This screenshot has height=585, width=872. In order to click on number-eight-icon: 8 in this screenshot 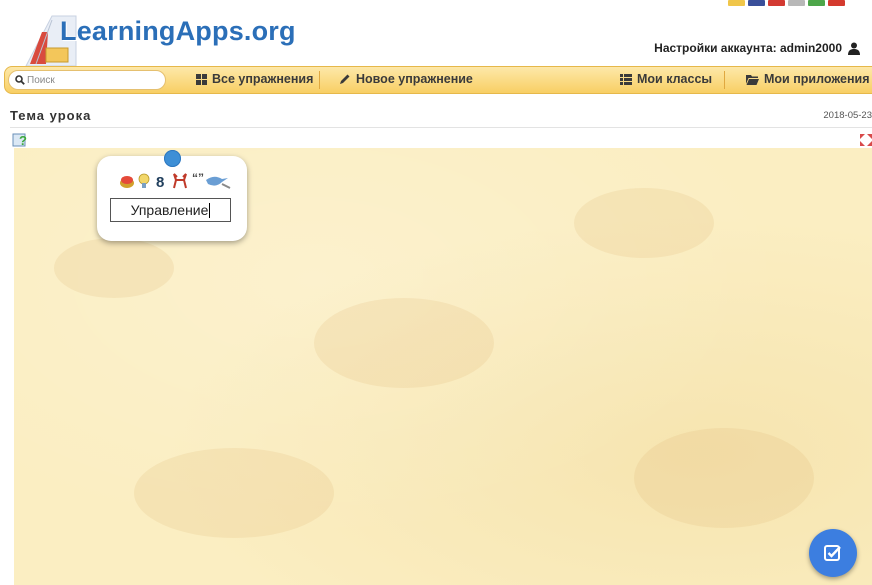, I will do `click(160, 182)`.